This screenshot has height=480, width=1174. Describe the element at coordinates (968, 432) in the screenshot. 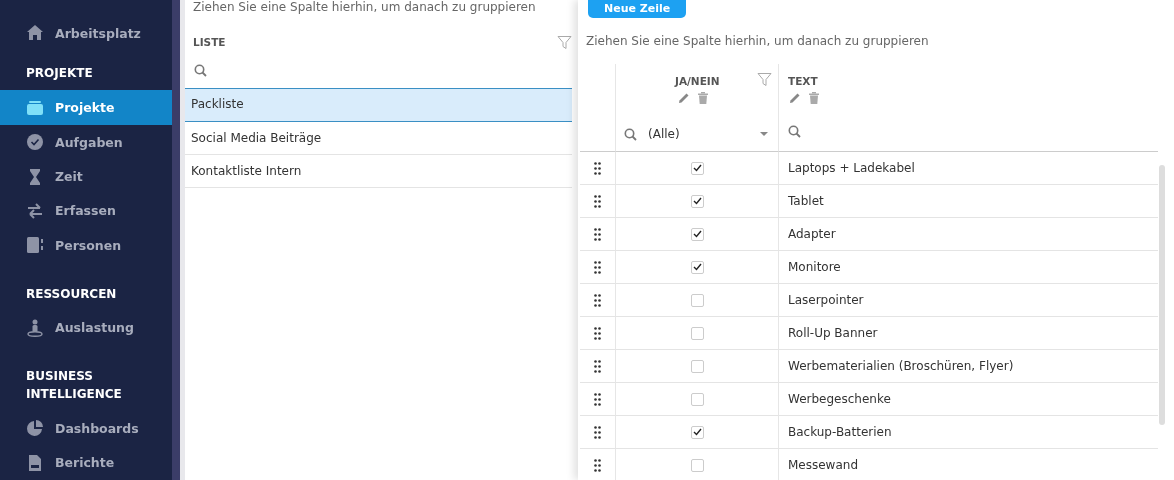

I see `table-cell: Backup-Batterien` at that location.